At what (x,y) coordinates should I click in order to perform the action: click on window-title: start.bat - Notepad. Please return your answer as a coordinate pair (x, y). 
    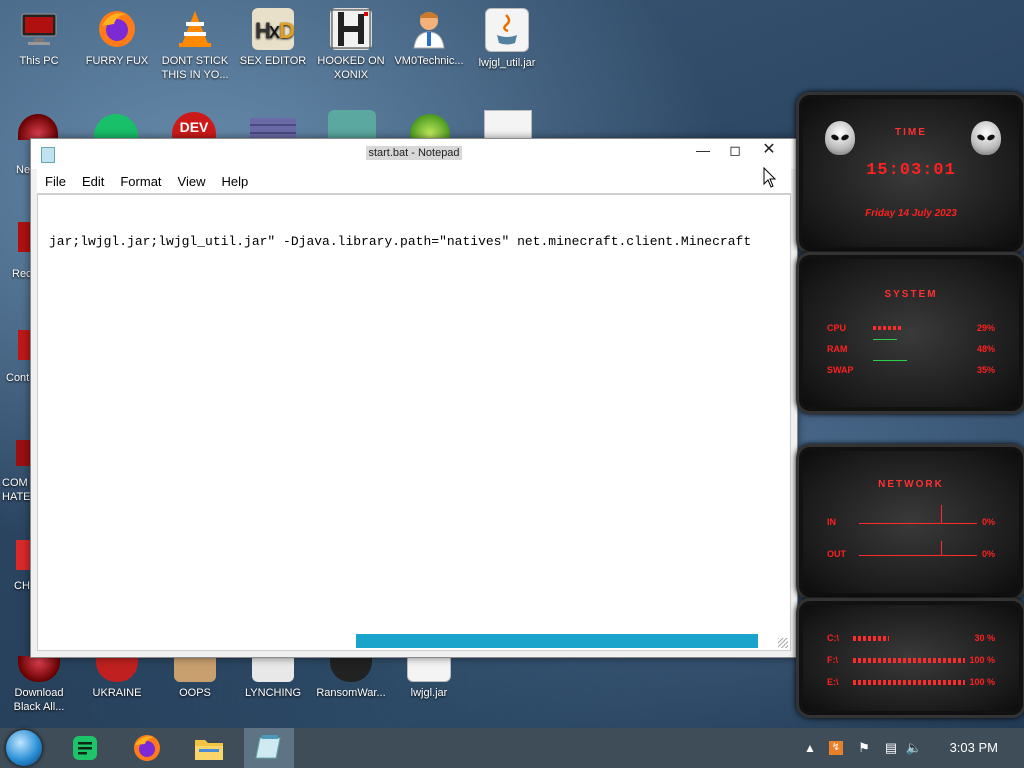
    Looking at the image, I should click on (414, 153).